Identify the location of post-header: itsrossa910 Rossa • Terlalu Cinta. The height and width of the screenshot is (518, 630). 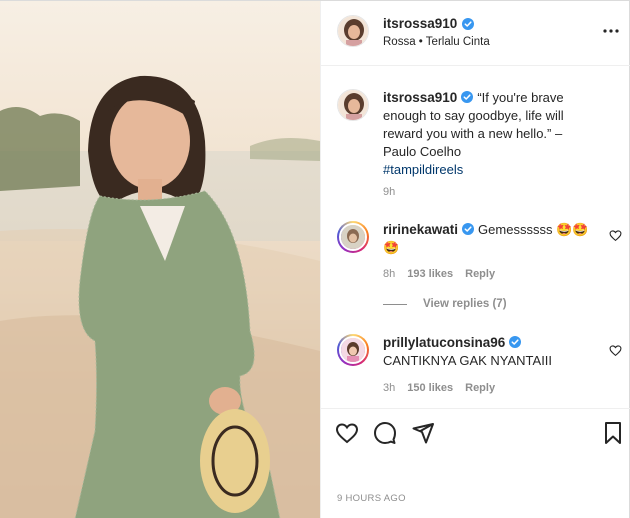
(475, 33).